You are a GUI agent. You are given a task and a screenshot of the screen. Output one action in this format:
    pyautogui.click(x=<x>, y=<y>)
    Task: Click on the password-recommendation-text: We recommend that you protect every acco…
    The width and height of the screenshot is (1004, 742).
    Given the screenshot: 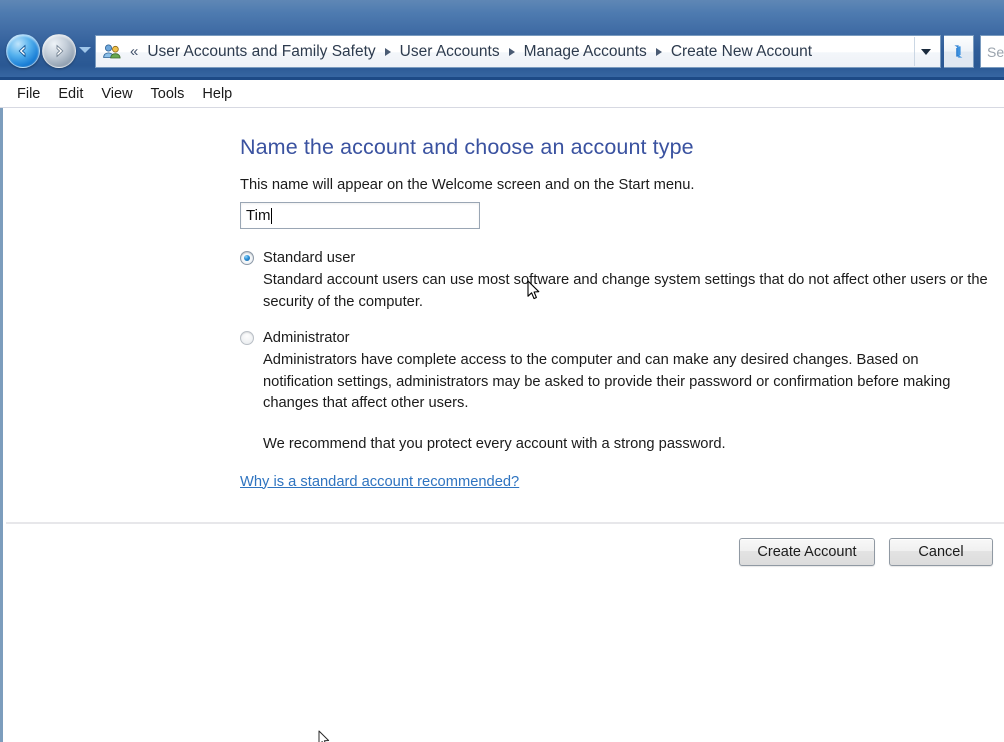 What is the action you would take?
    pyautogui.click(x=494, y=443)
    